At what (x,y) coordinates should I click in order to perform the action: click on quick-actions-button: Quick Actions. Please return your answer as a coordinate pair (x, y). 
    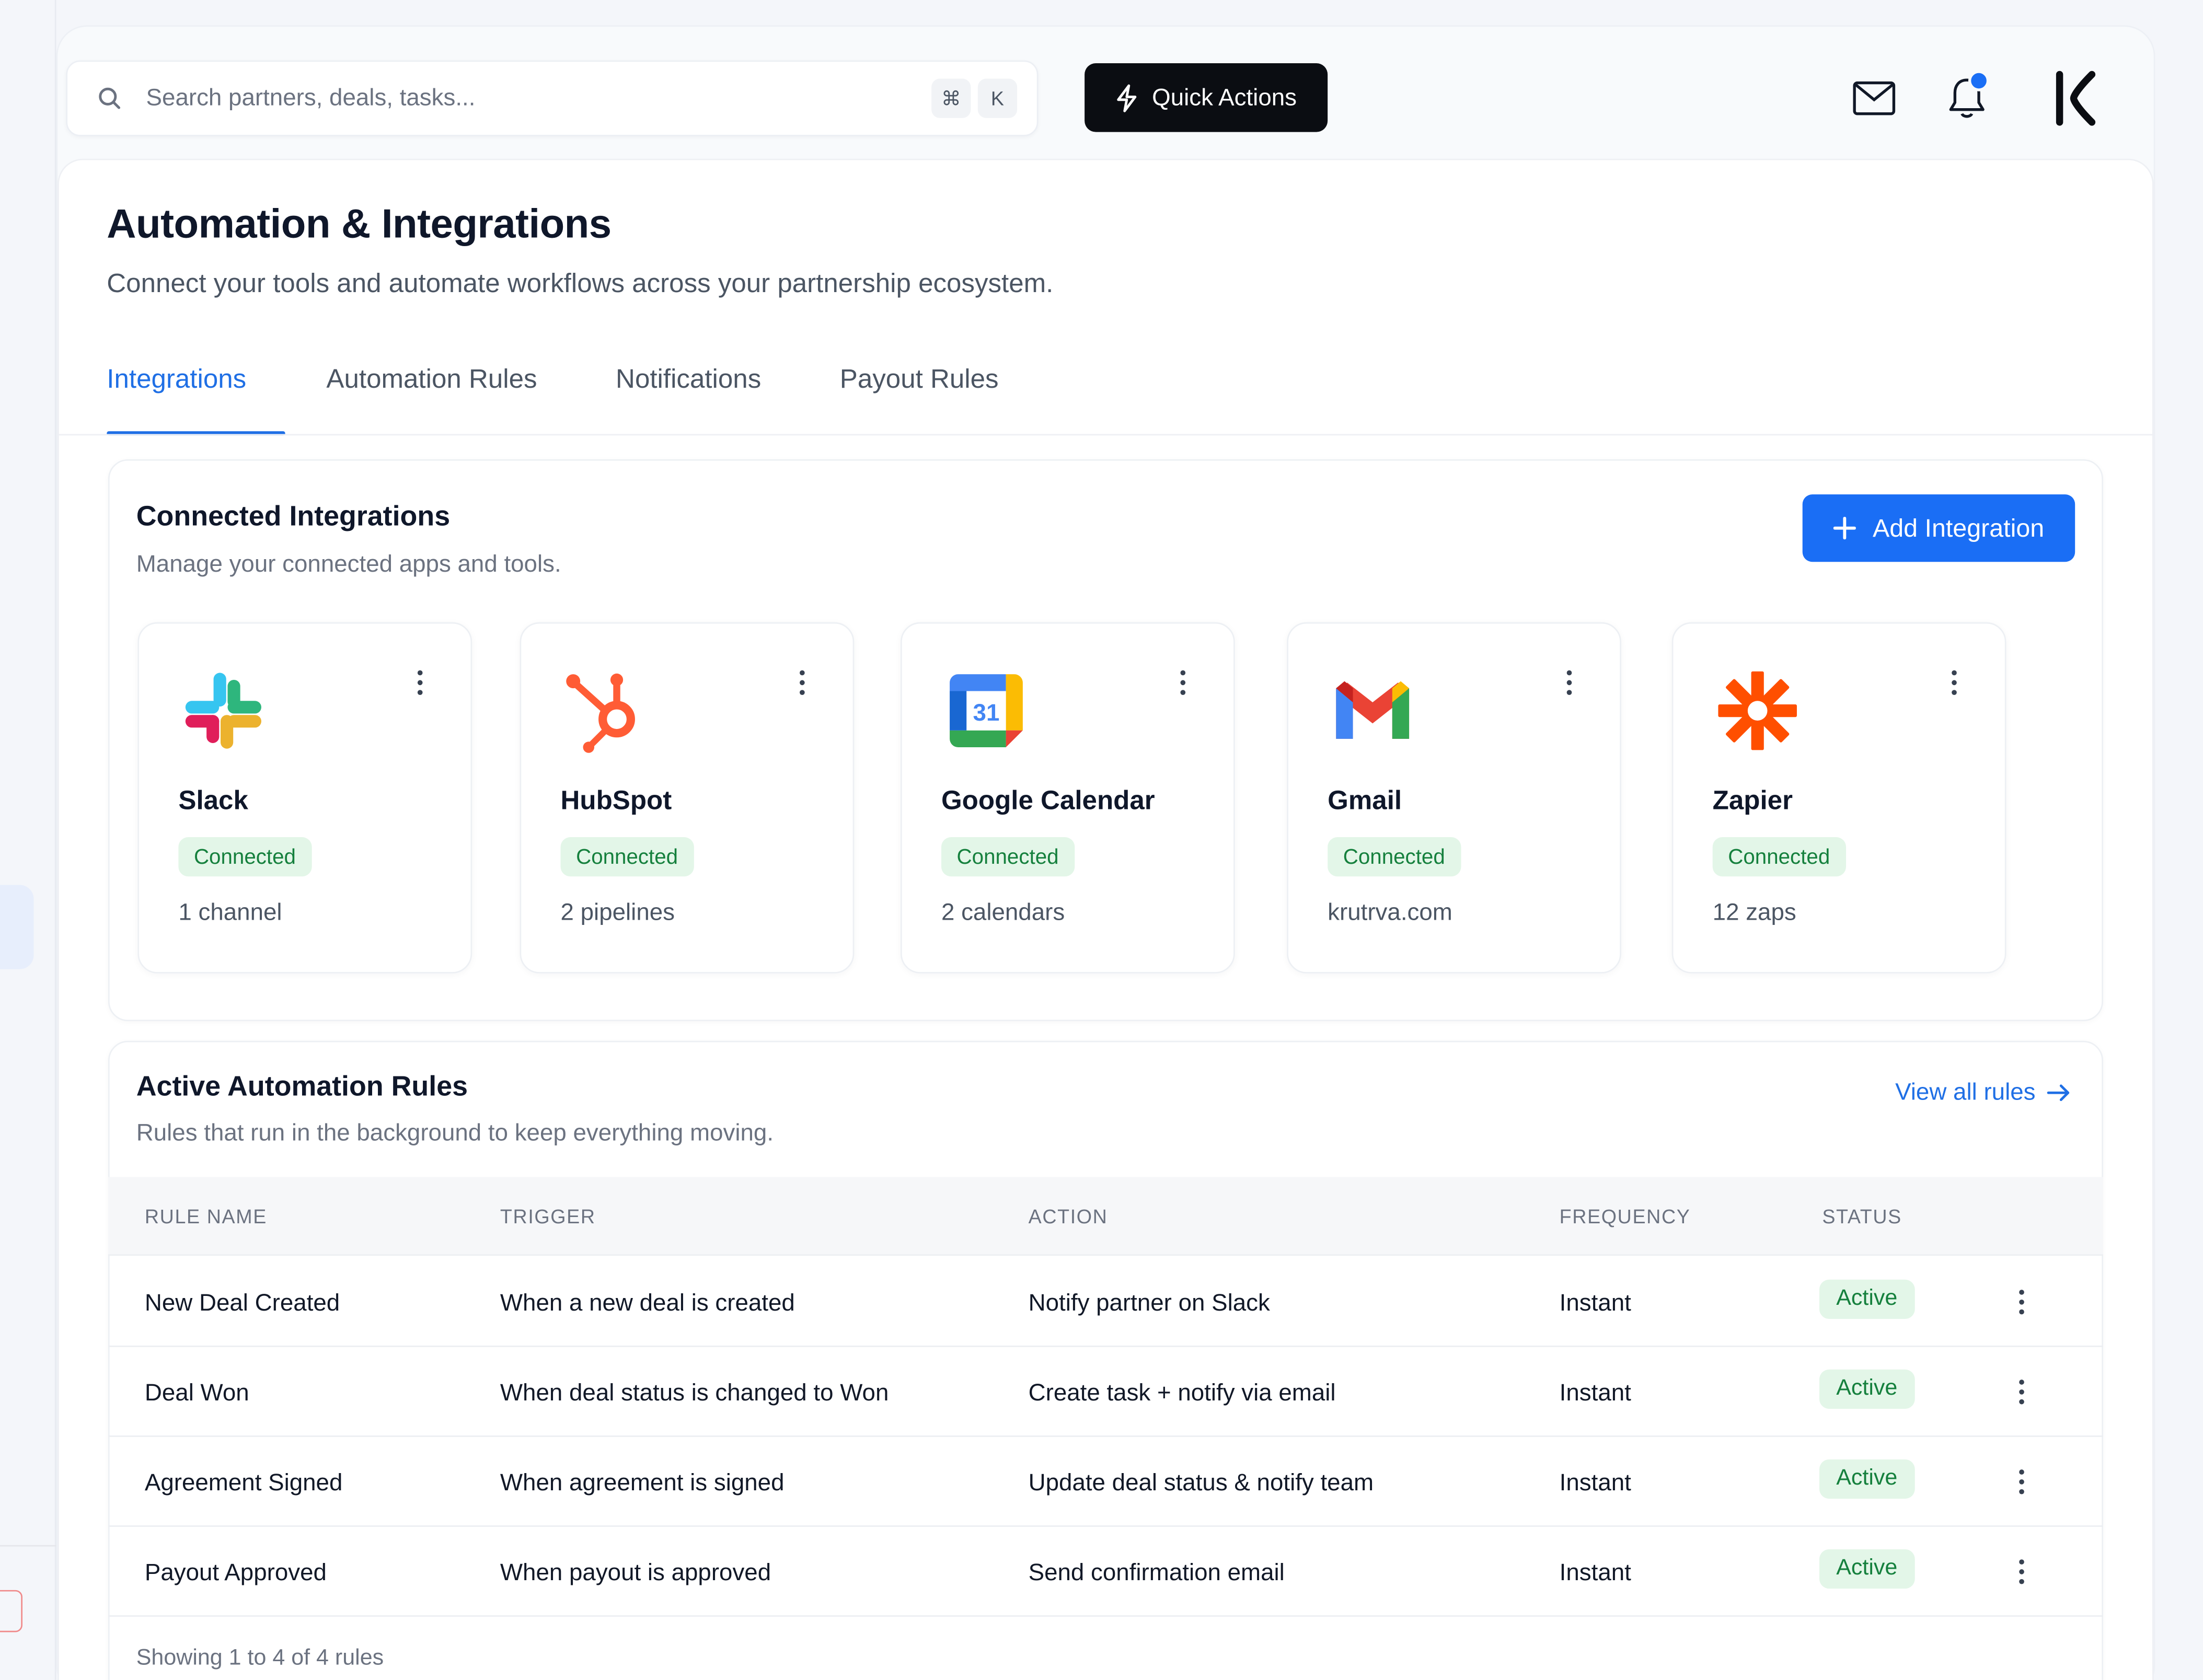
    Looking at the image, I should click on (1206, 98).